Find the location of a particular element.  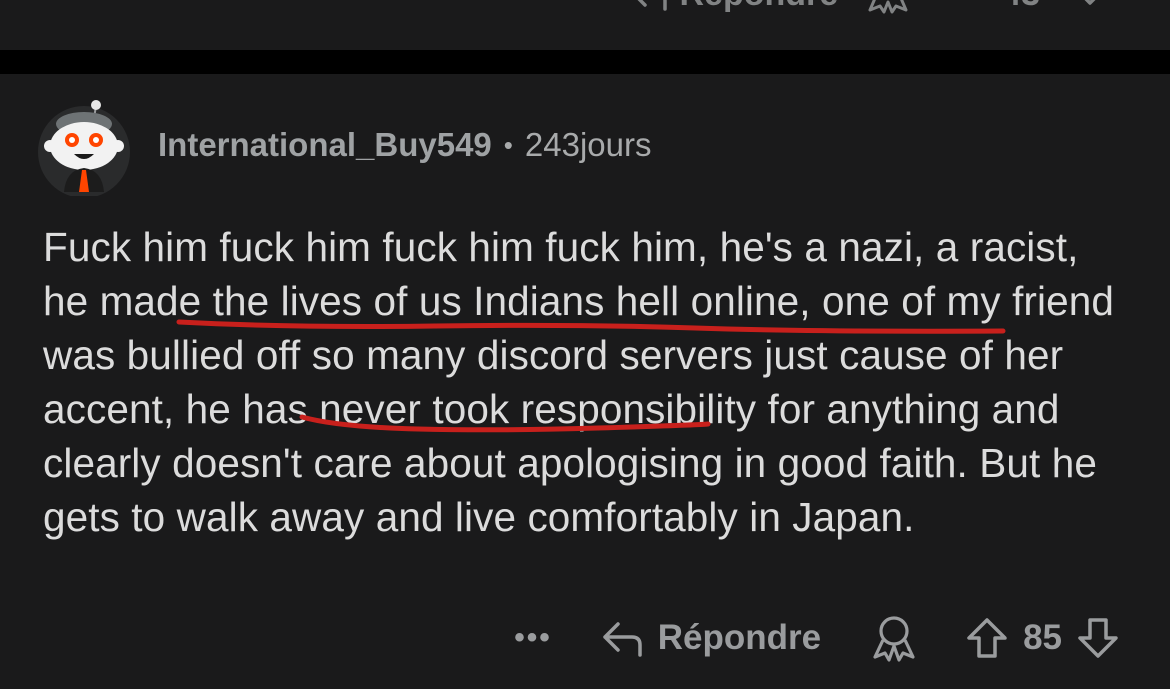

vote-count: 85 is located at coordinates (1042, 637).